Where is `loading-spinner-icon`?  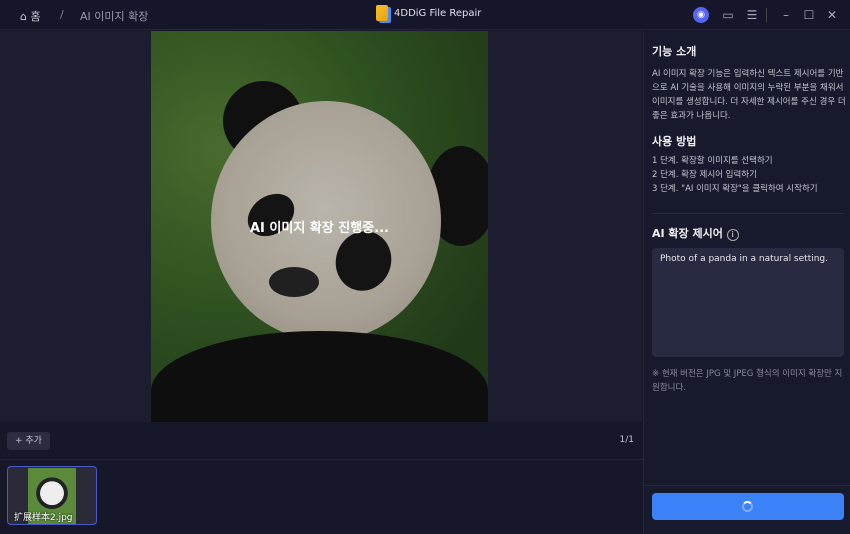
loading-spinner-icon is located at coordinates (747, 506).